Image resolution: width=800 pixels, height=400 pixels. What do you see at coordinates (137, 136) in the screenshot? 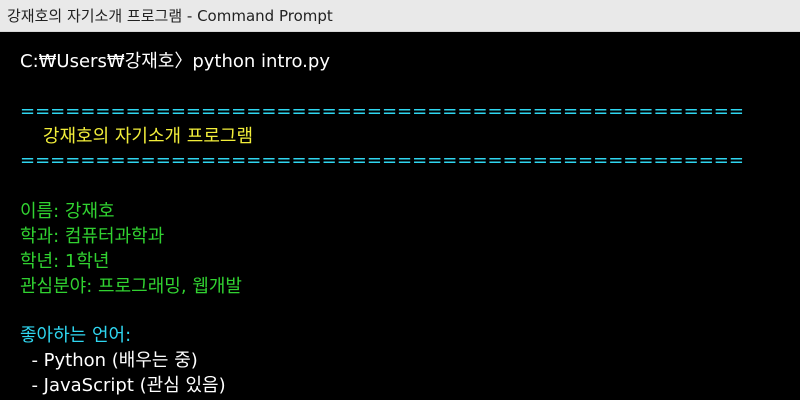
I see `program-header: 강재호의 자기소개 프로그램` at bounding box center [137, 136].